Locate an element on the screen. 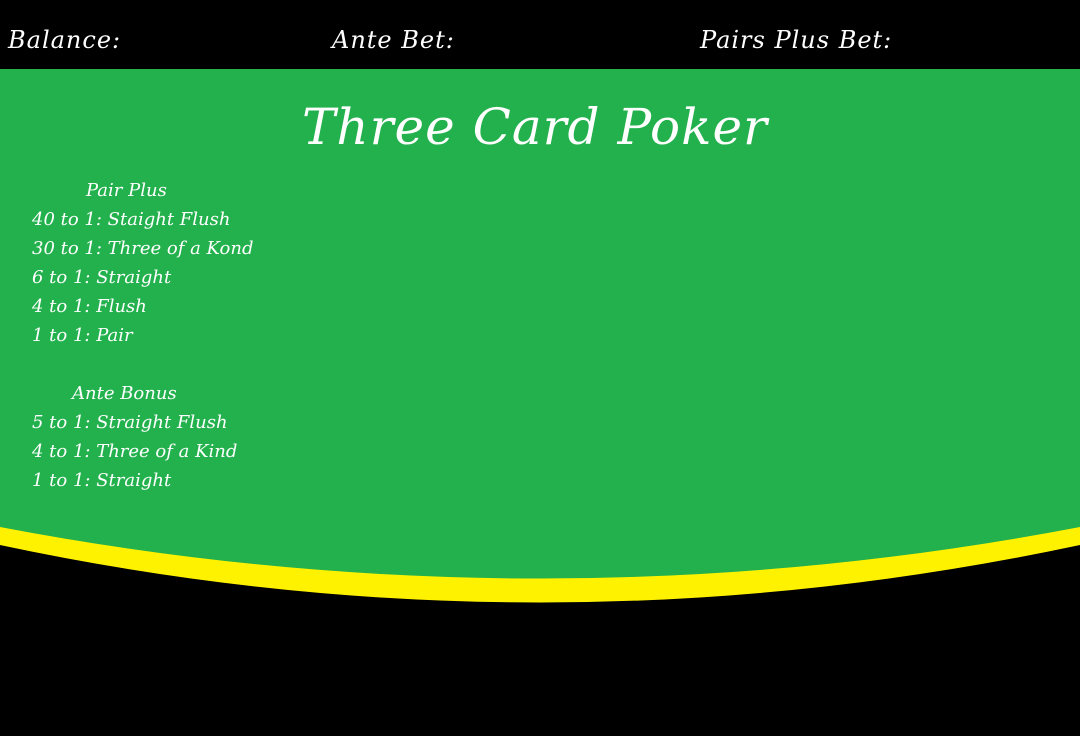 This screenshot has height=736, width=1080. paytable-row: 30 to 1: Three of a Kond is located at coordinates (143, 248).